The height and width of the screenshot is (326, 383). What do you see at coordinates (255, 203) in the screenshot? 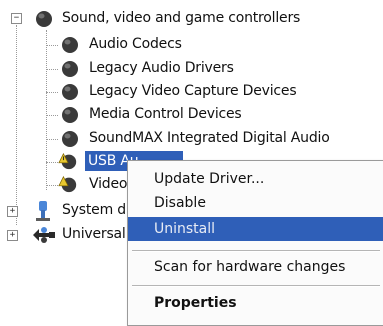
I see `menu-item-disable: Disable` at bounding box center [255, 203].